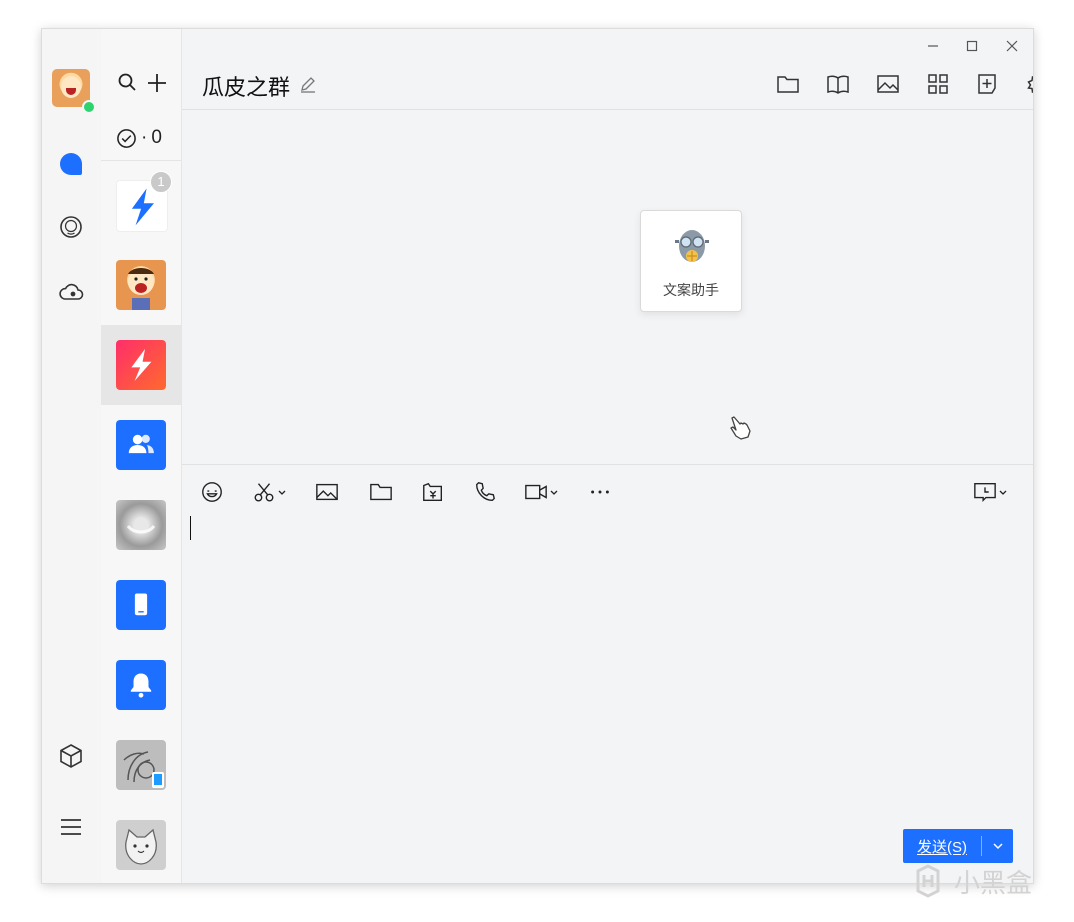  What do you see at coordinates (691, 290) in the screenshot?
I see `helper-card-label: 文案助手` at bounding box center [691, 290].